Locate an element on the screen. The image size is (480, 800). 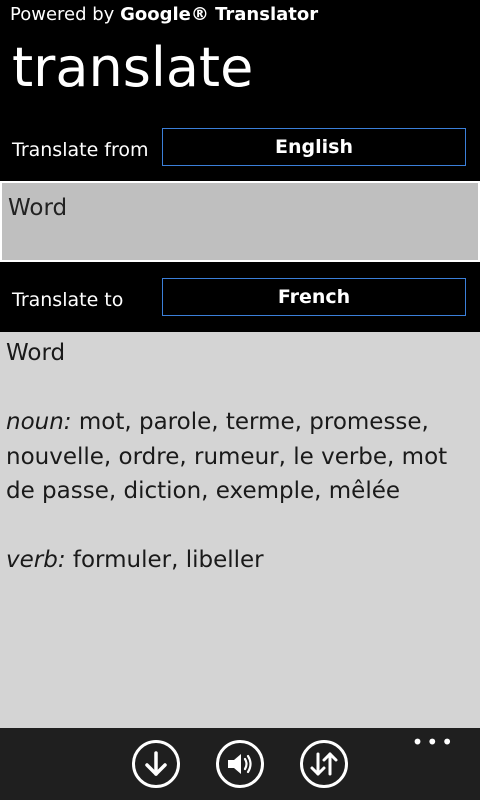
more-options-button: ••• is located at coordinates (434, 742).